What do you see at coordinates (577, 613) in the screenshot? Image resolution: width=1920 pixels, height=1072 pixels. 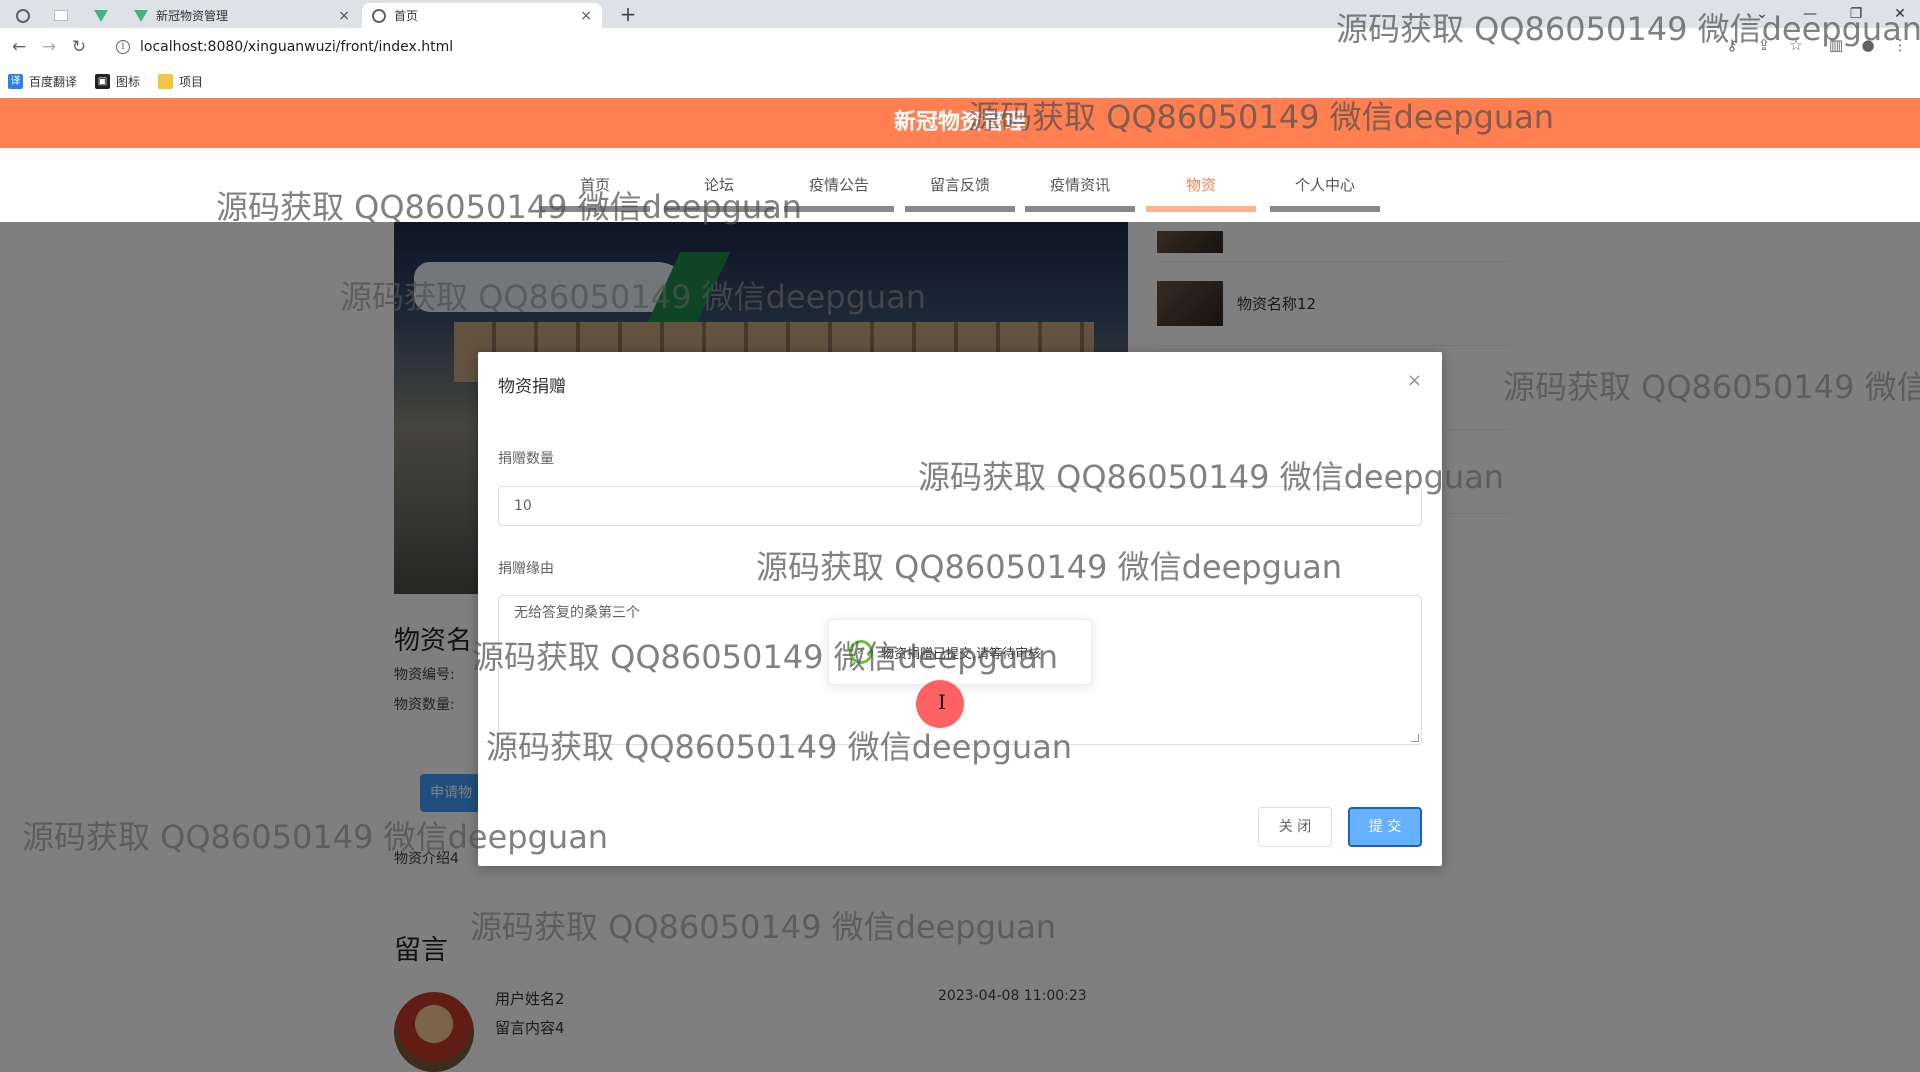 I see `reason-text: 无给答复的桑第三个` at bounding box center [577, 613].